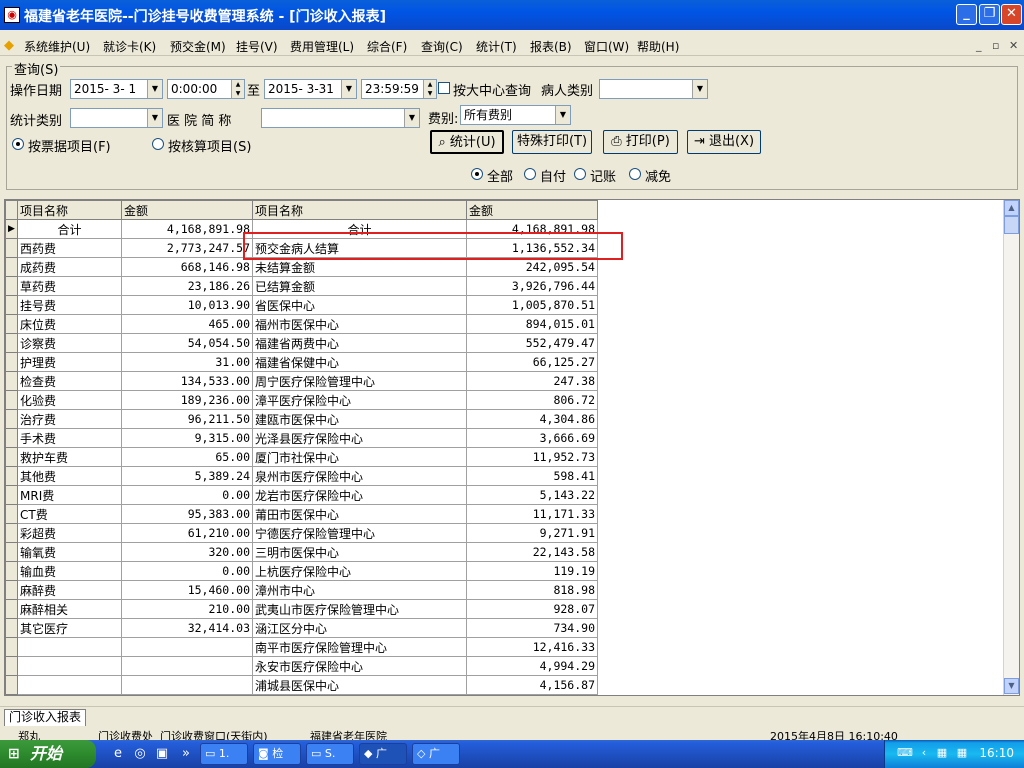 The height and width of the screenshot is (768, 1024). Describe the element at coordinates (301, 381) in the screenshot. I see `table-row: 检查费 134,533.00 周宁医疗保险管理中心 247.38` at that location.